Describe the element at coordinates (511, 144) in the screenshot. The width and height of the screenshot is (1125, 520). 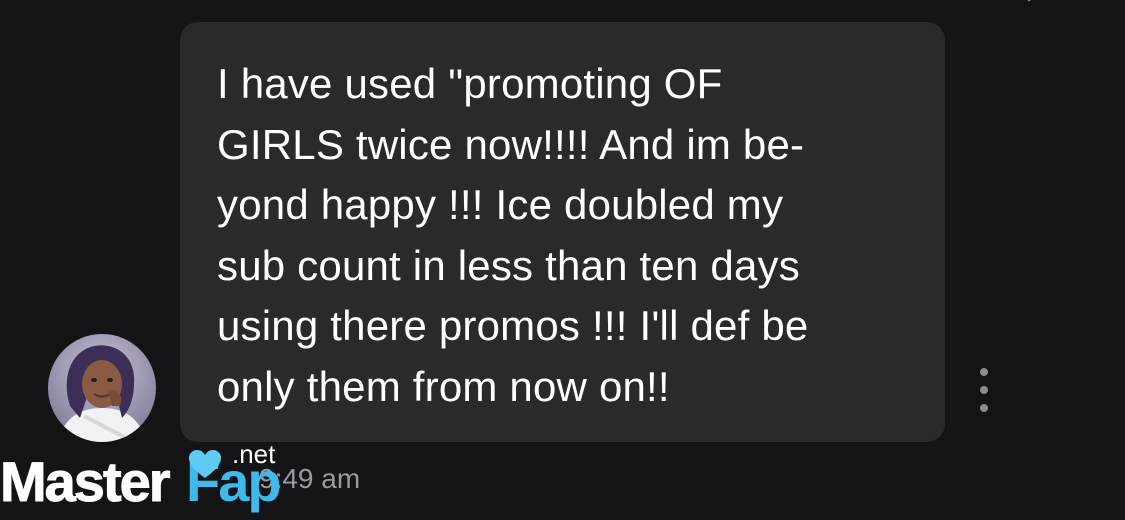
I see `message-line: GIRLS twice now!!!! And im be-` at that location.